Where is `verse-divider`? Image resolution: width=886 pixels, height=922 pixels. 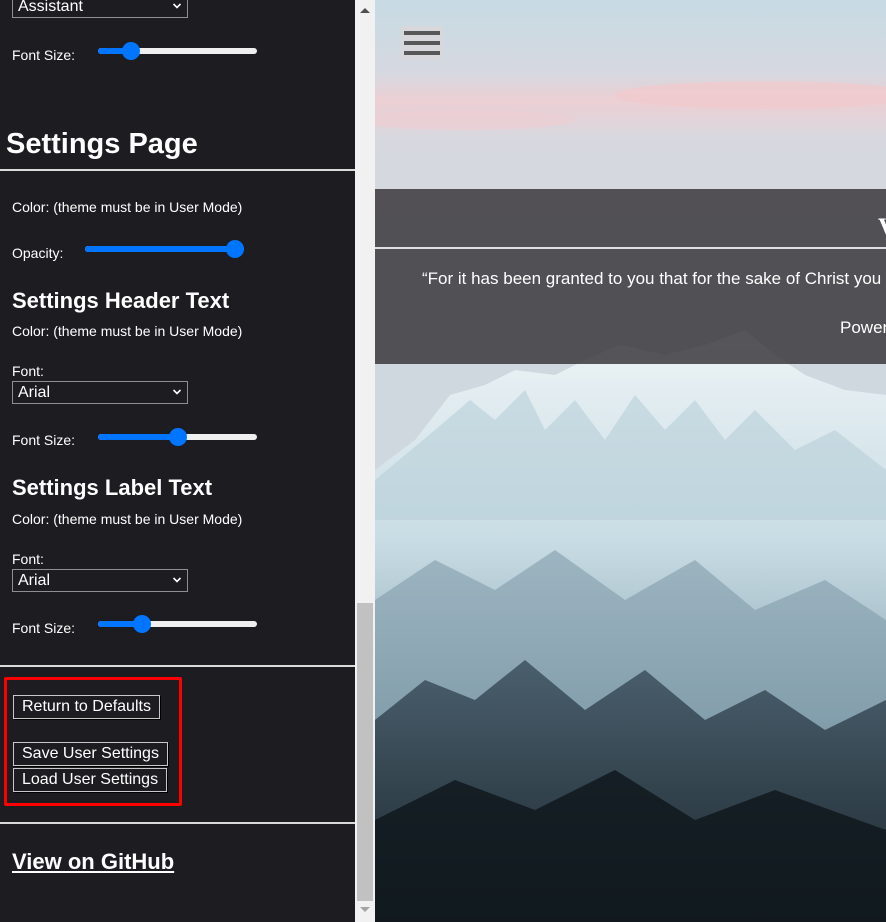
verse-divider is located at coordinates (630, 248).